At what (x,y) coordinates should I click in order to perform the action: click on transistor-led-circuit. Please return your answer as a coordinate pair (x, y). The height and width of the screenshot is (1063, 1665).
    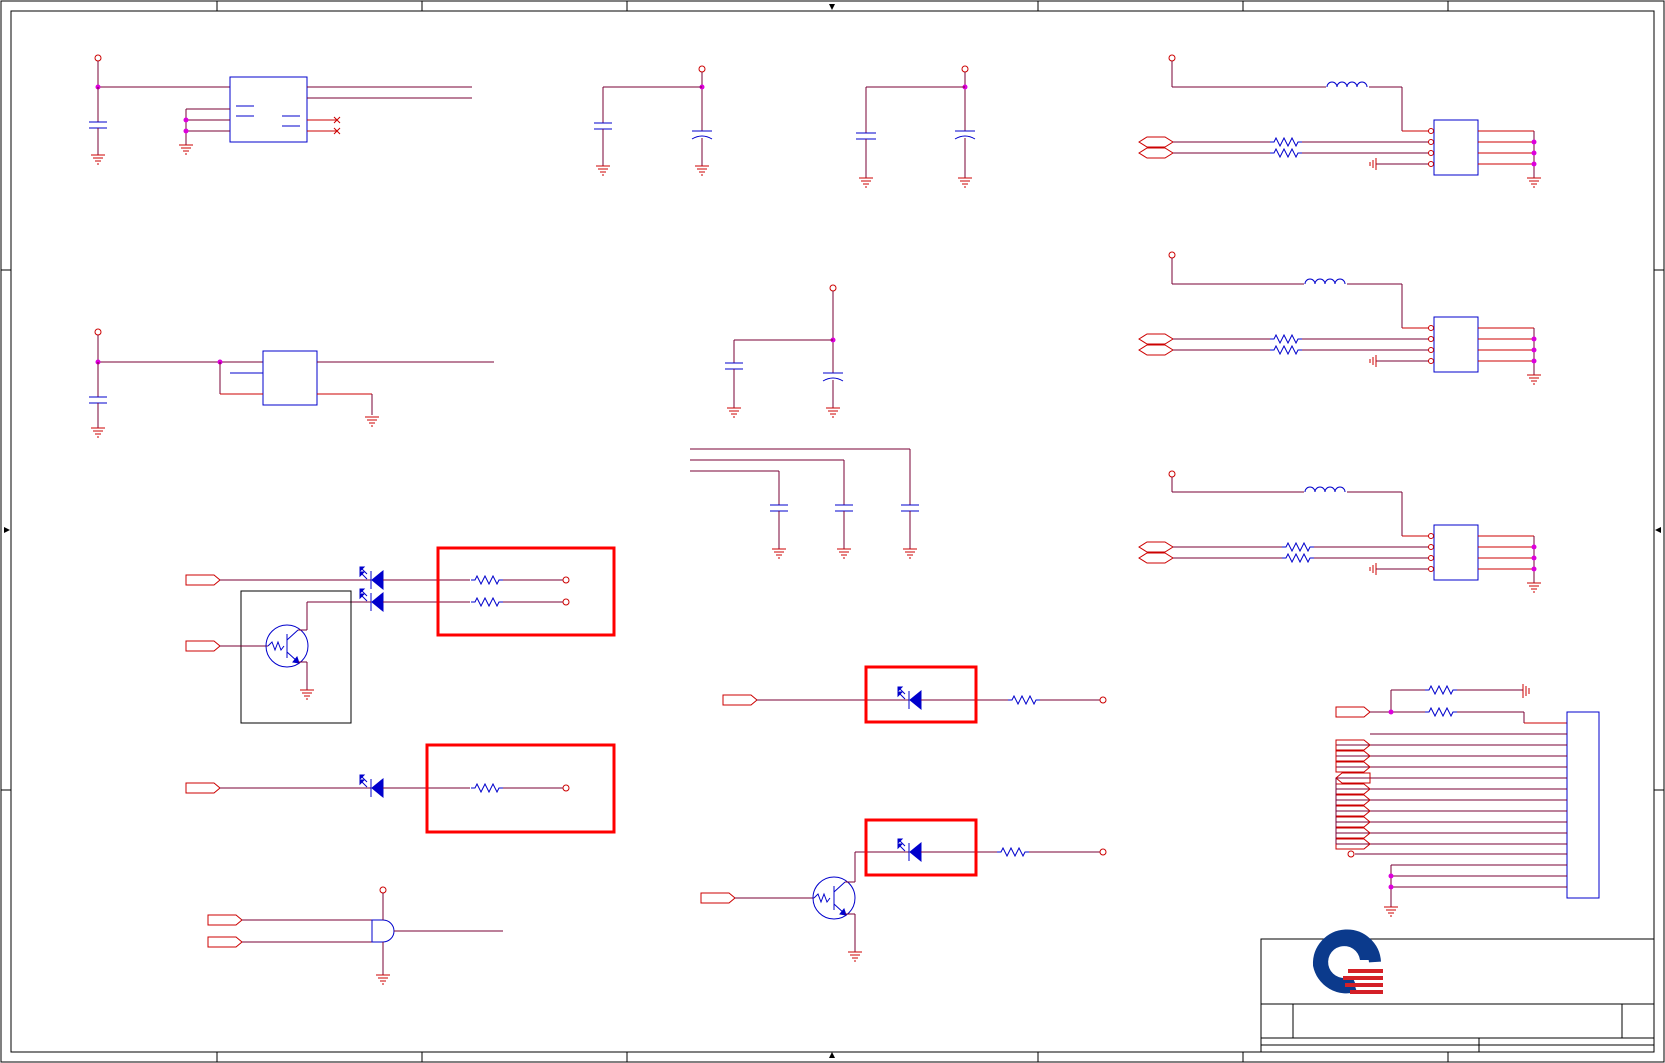
    Looking at the image, I should click on (903, 890).